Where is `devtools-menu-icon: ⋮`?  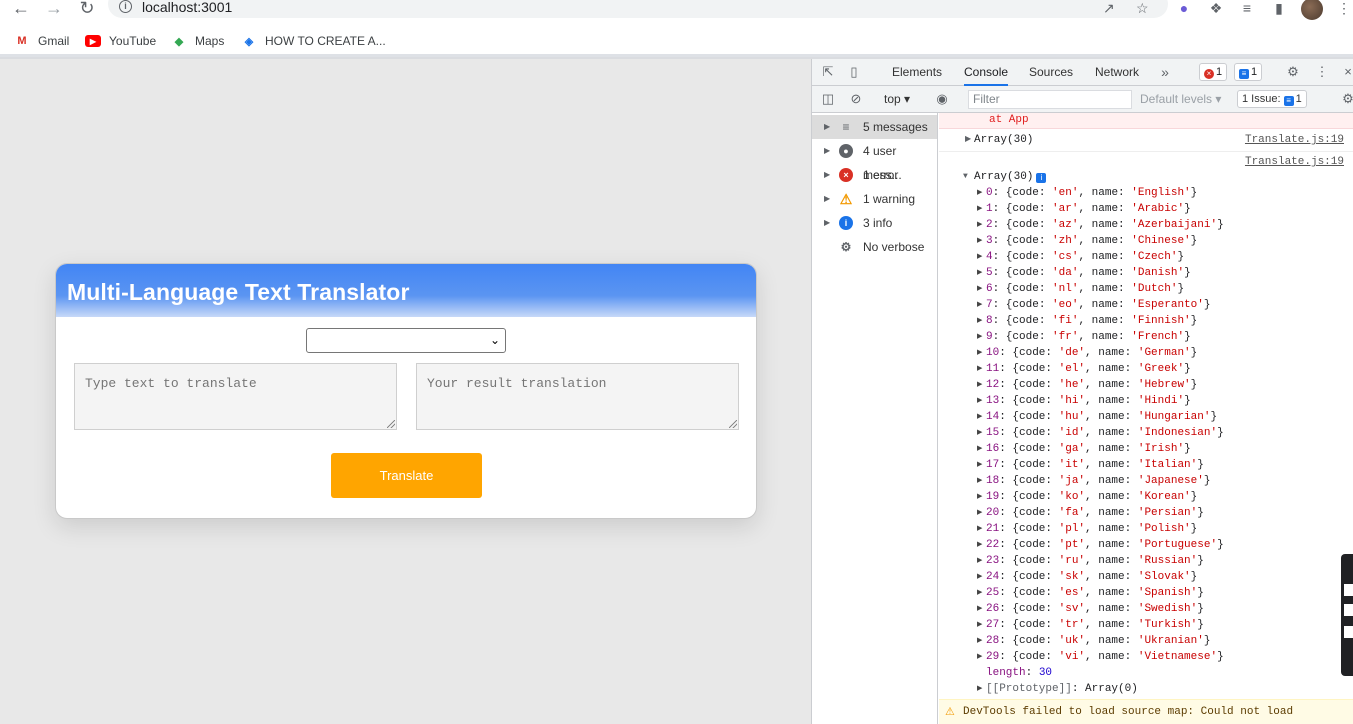
devtools-menu-icon: ⋮ is located at coordinates (1322, 72).